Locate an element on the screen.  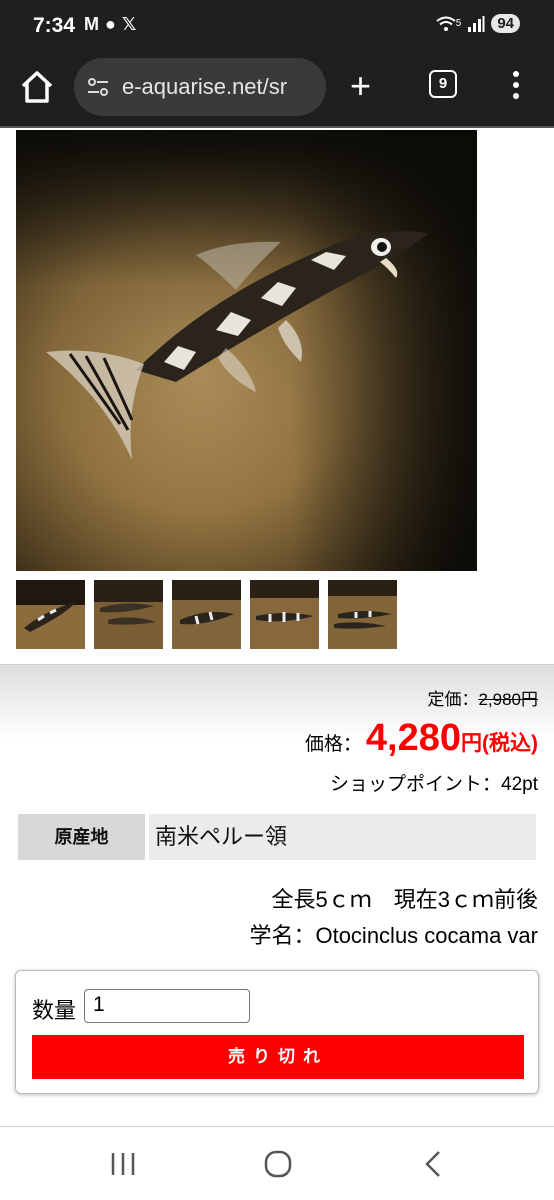
shop-points: ショップポイント：42pt is located at coordinates (434, 782).